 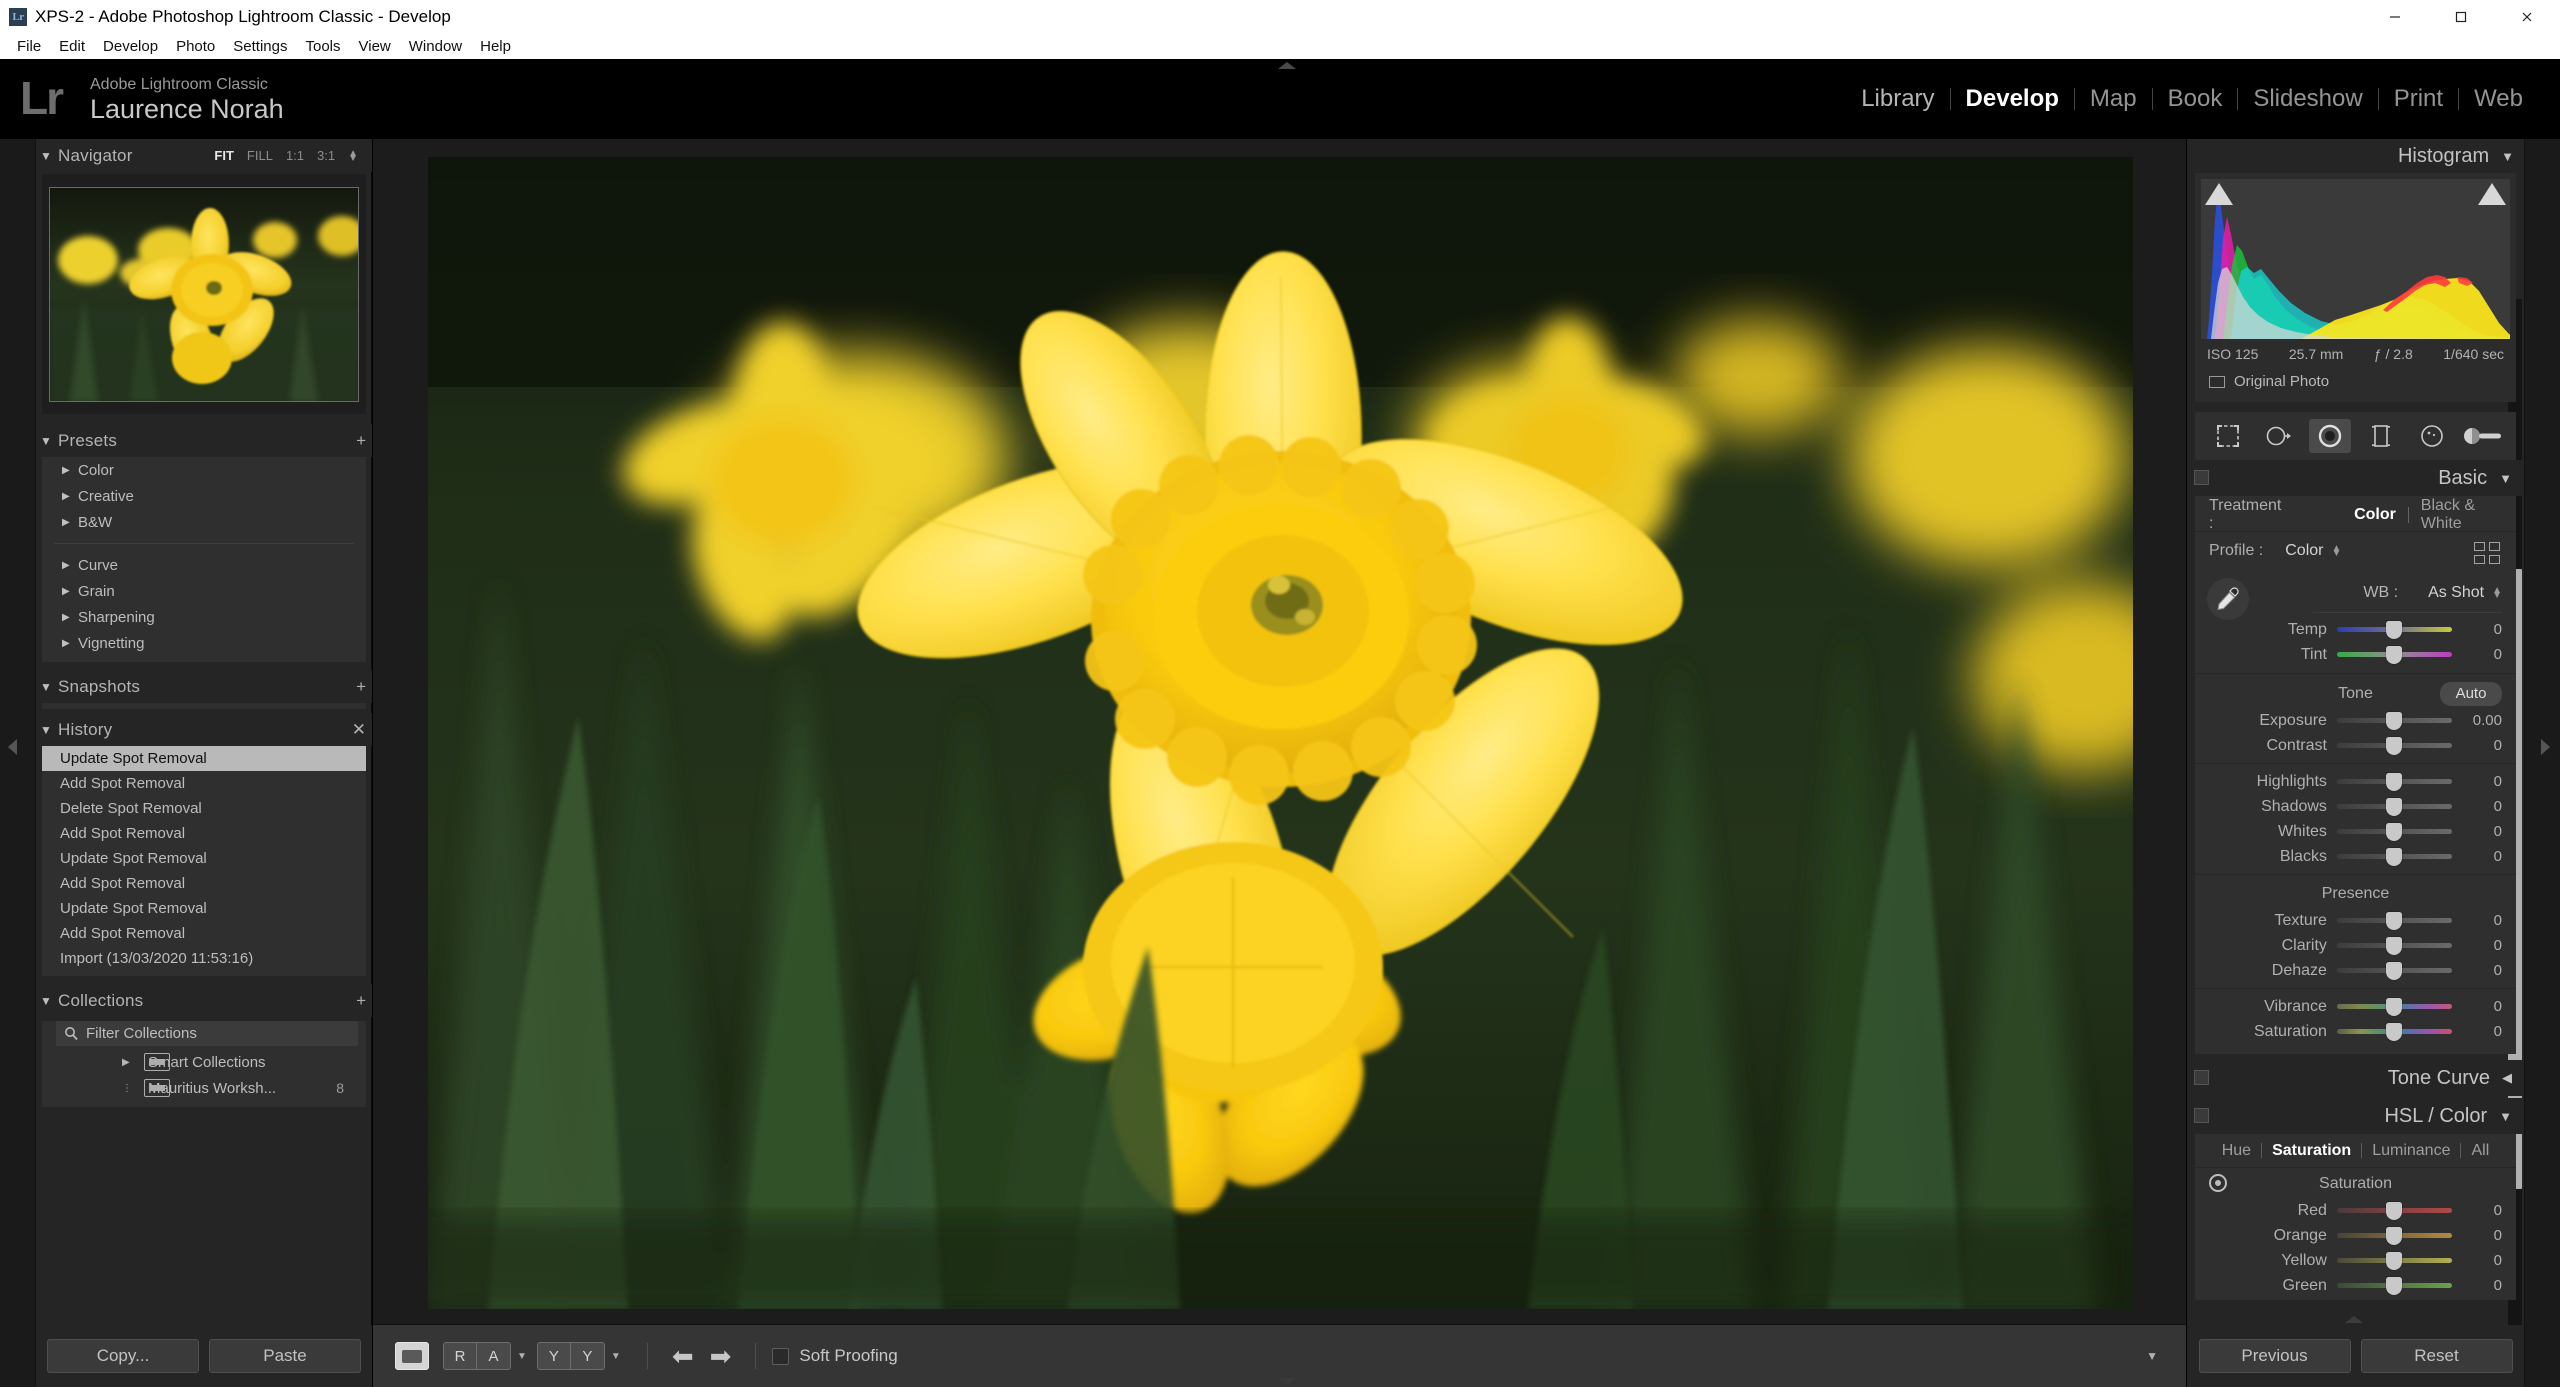 What do you see at coordinates (2355, 156) in the screenshot?
I see `histogram-header: Histogram ▼` at bounding box center [2355, 156].